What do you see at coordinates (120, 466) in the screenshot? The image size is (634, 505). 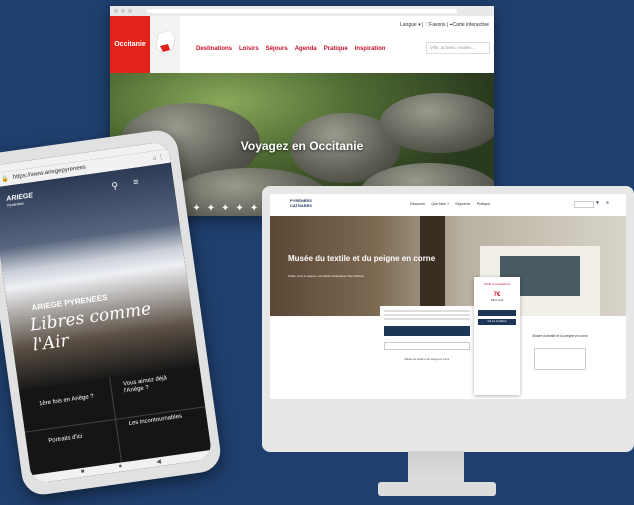 I see `home-button-icon: ●` at bounding box center [120, 466].